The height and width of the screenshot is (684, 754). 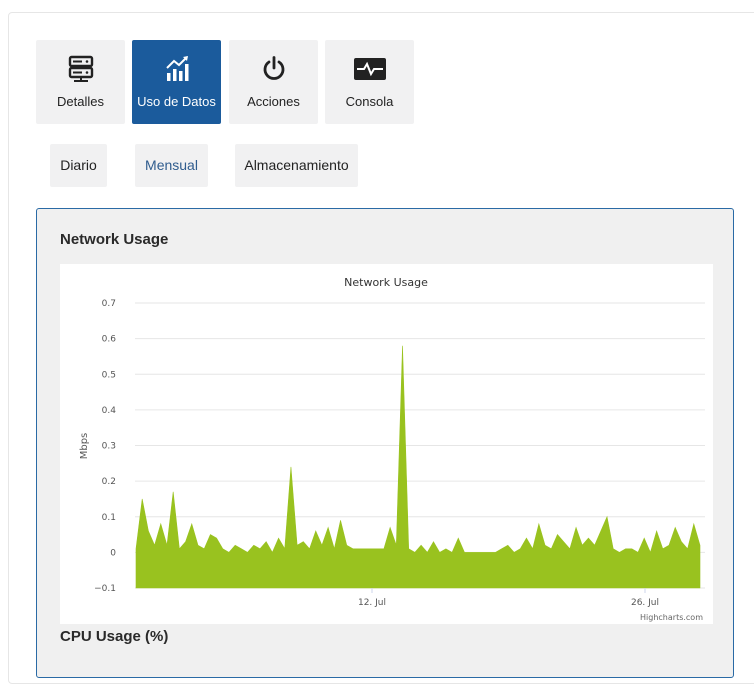 What do you see at coordinates (508, 598) in the screenshot?
I see `x-axis-ticks: 12. Jul 26. Jul` at bounding box center [508, 598].